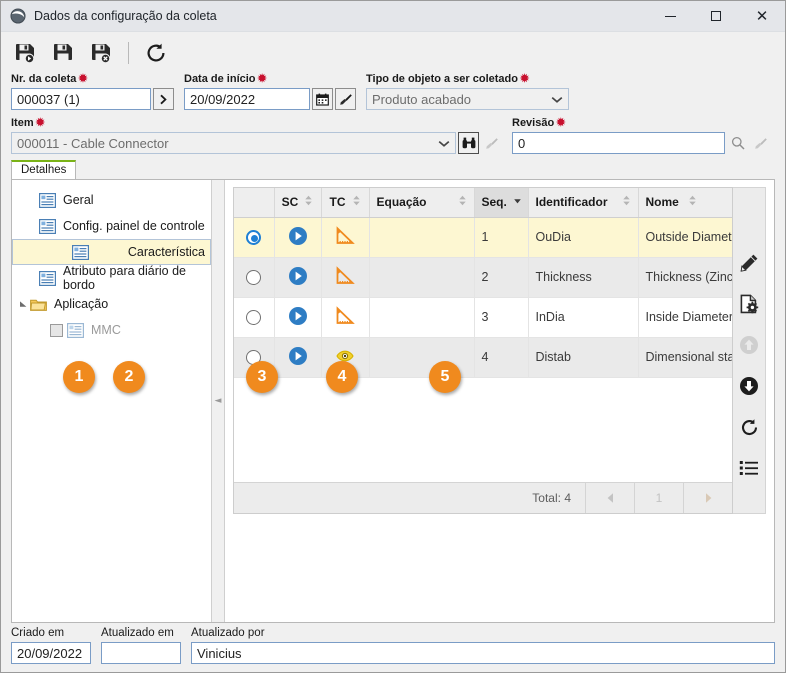  I want to click on sidebar-item-label: Aplicação, so click(81, 304).